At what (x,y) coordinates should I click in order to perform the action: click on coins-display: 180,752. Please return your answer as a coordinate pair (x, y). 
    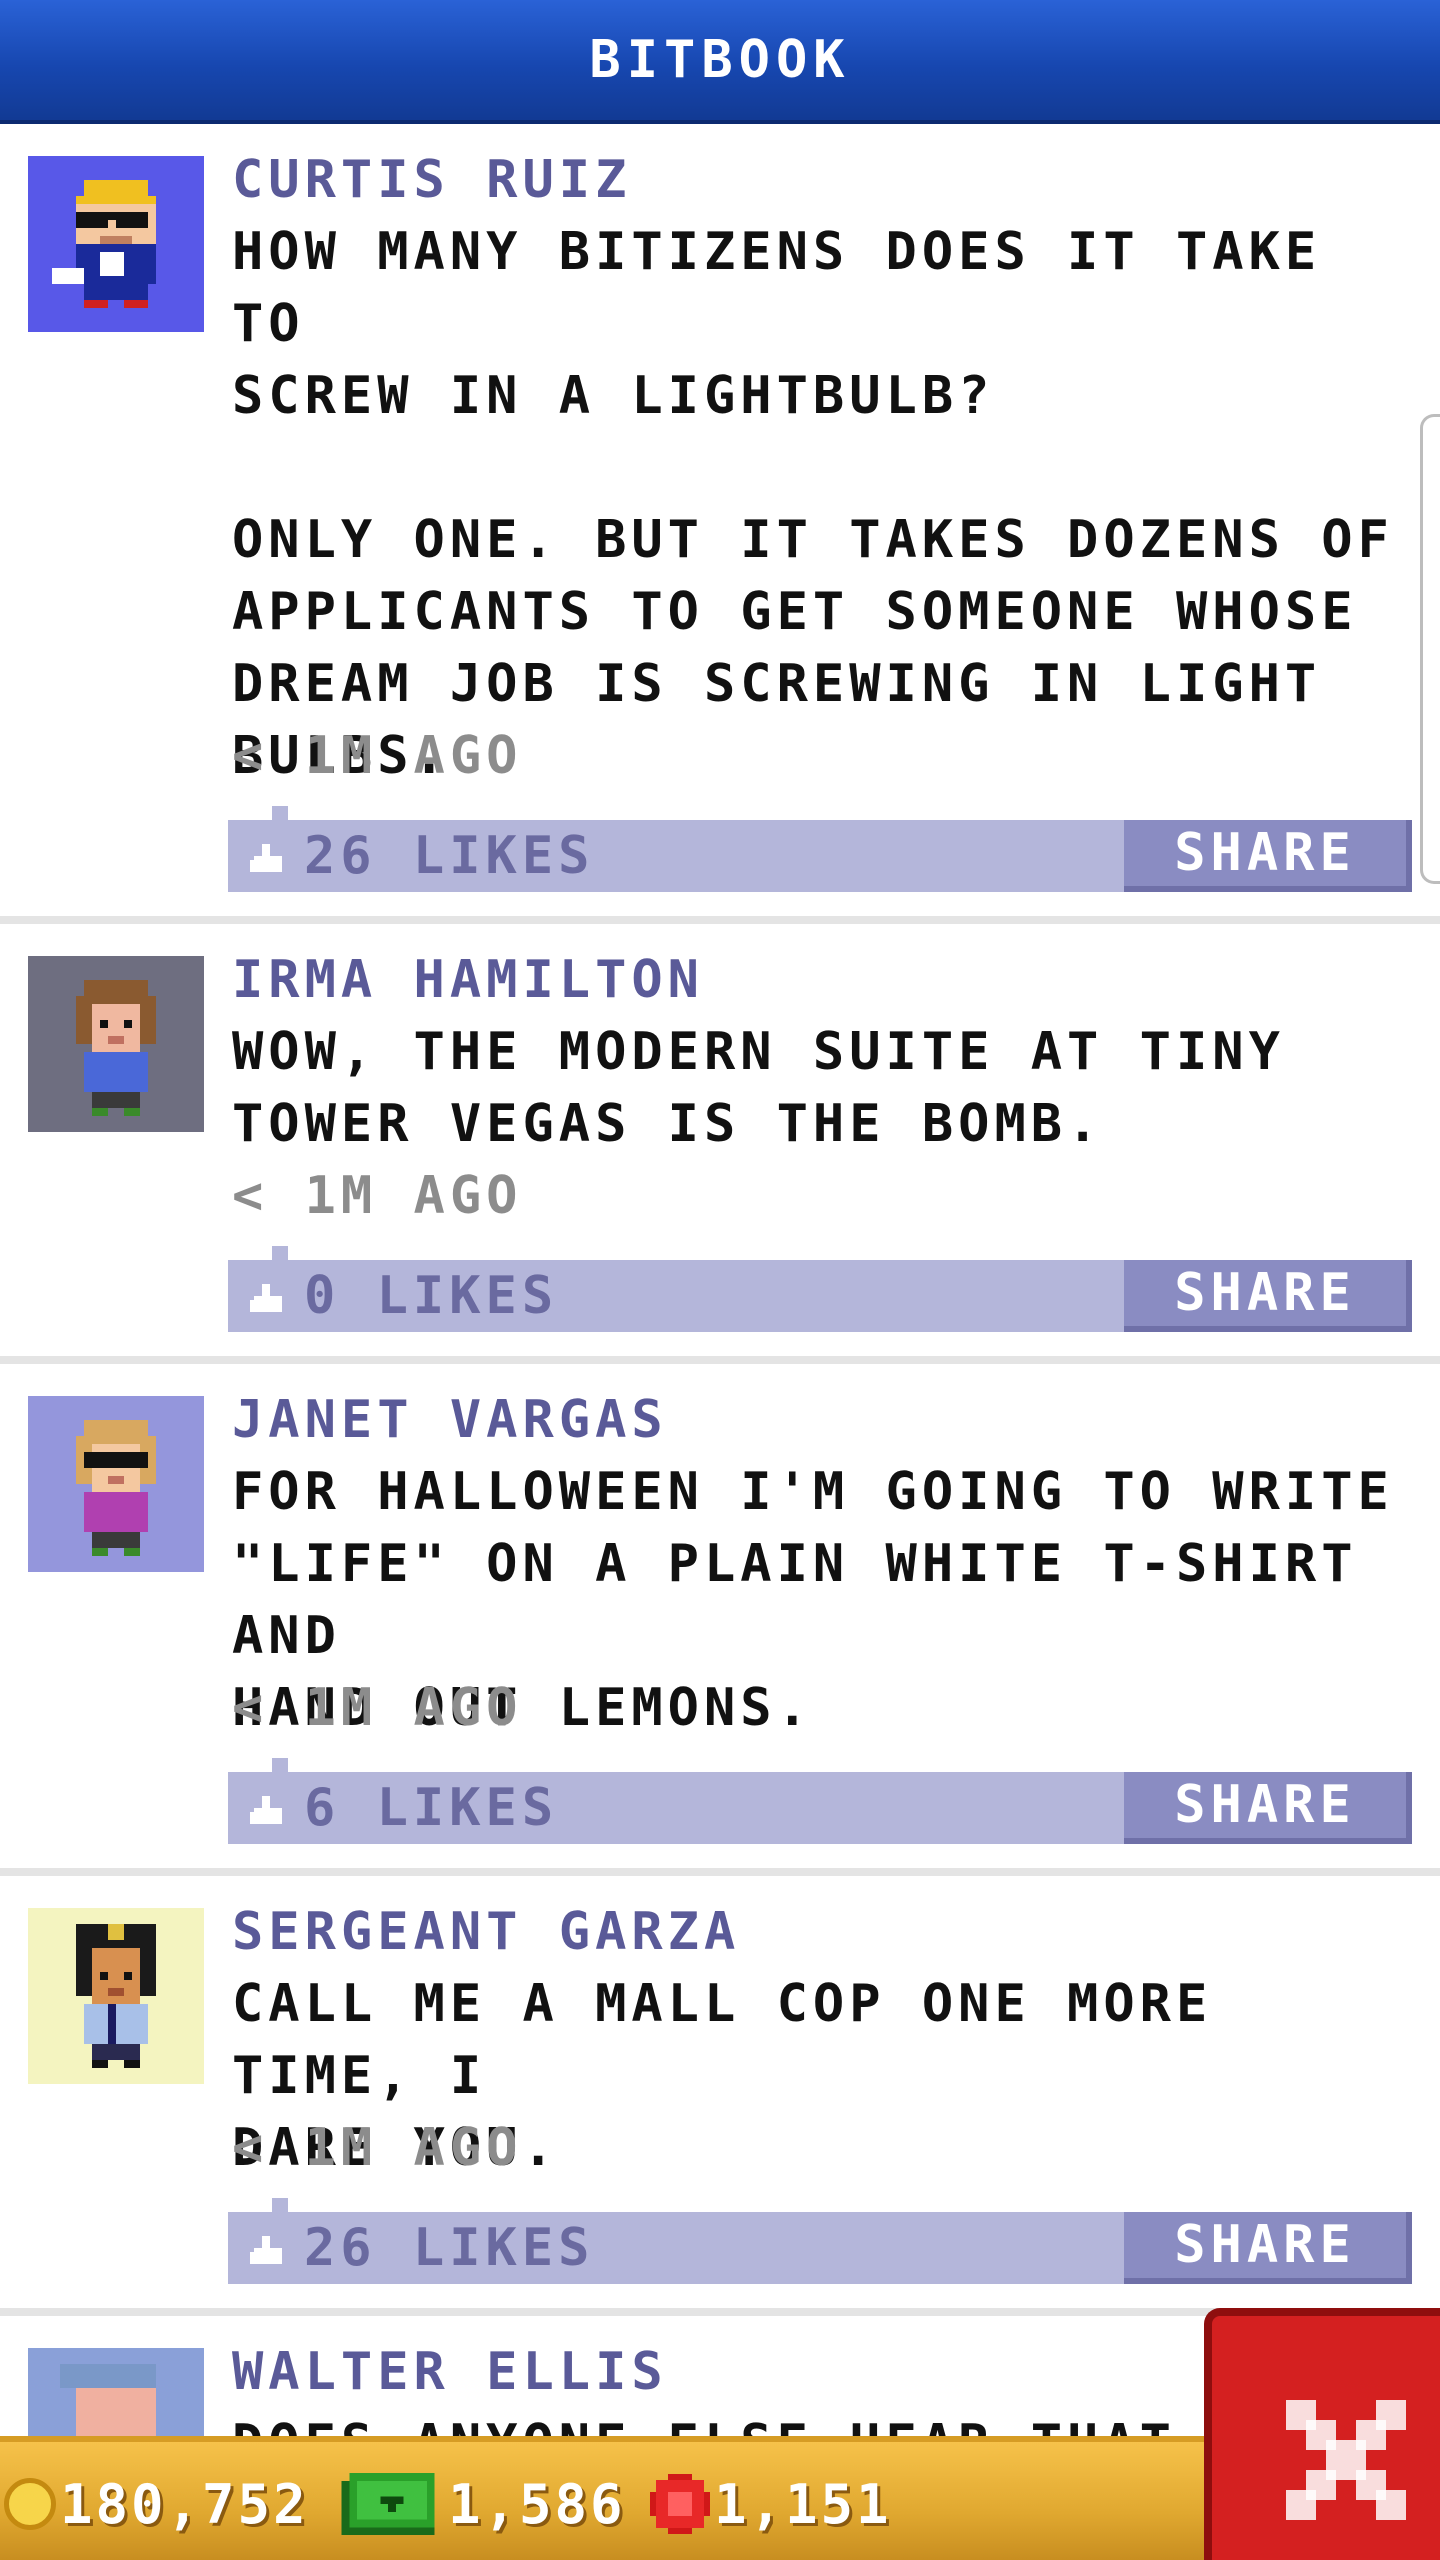
    Looking at the image, I should click on (156, 2501).